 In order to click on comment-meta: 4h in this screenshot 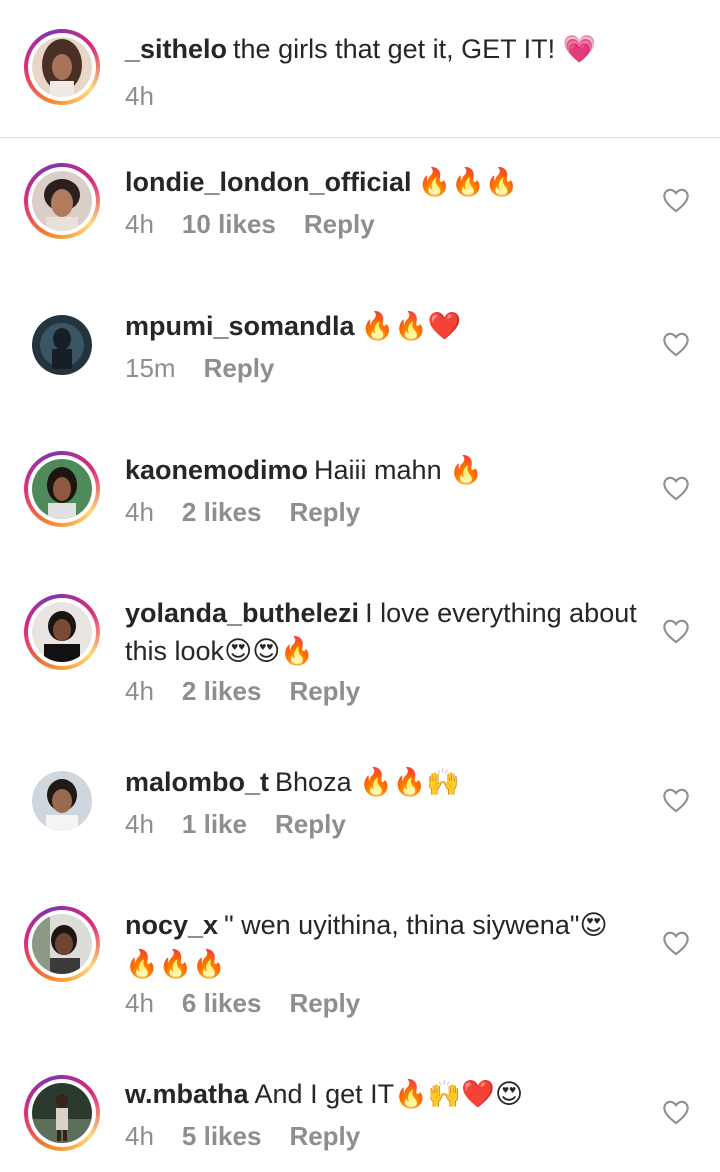, I will do `click(153, 96)`.